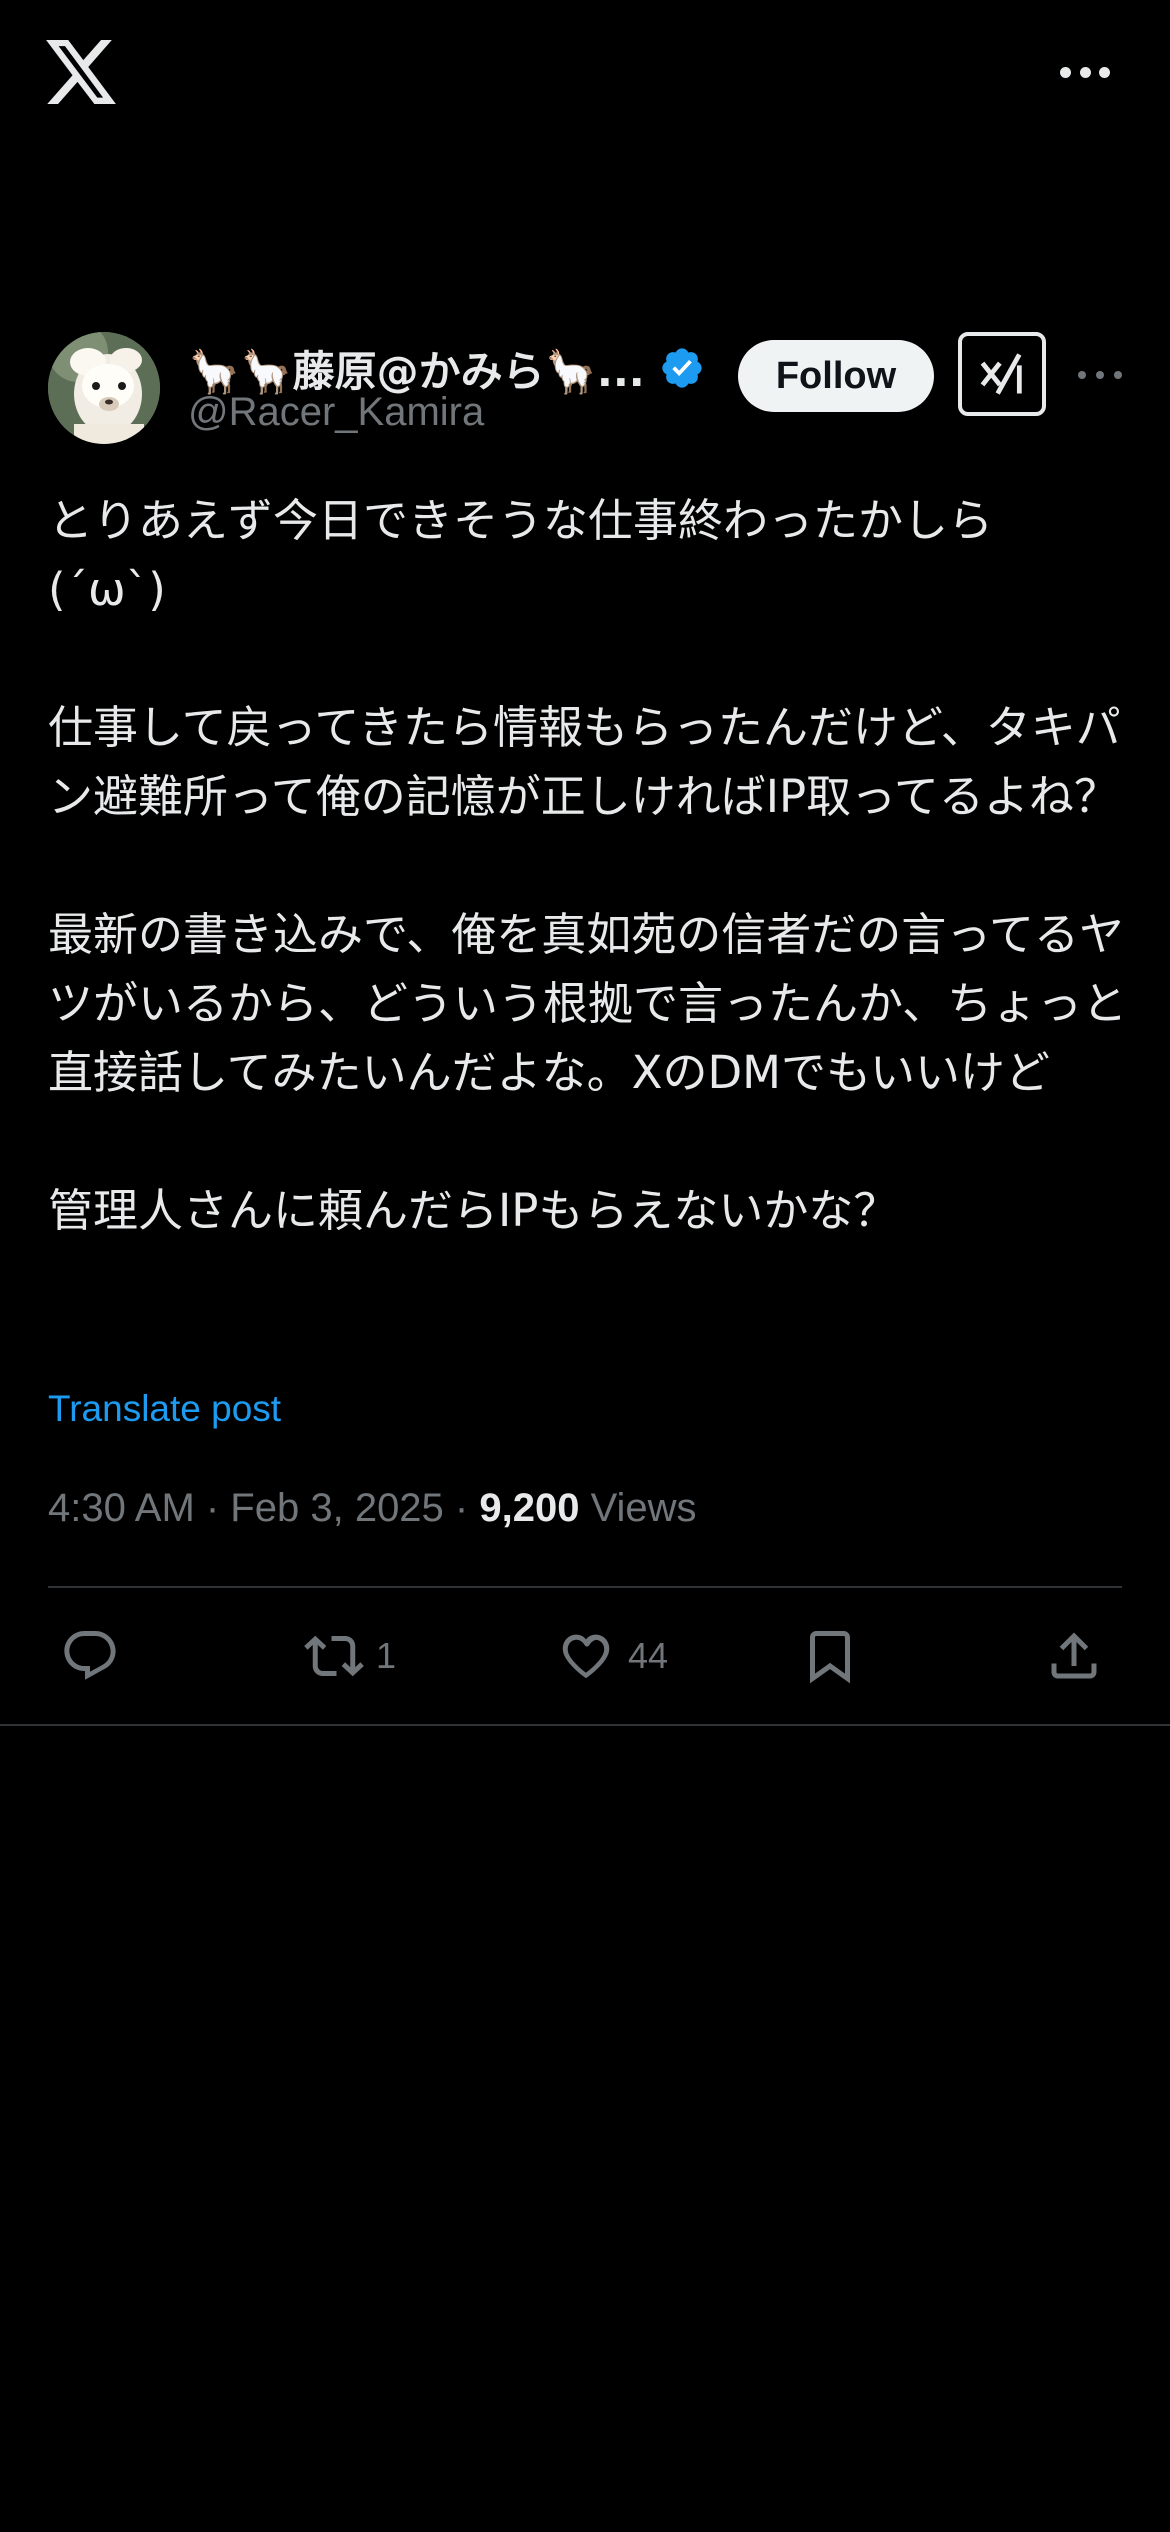 The width and height of the screenshot is (1170, 2532). Describe the element at coordinates (682, 368) in the screenshot. I see `verified-badge-icon` at that location.